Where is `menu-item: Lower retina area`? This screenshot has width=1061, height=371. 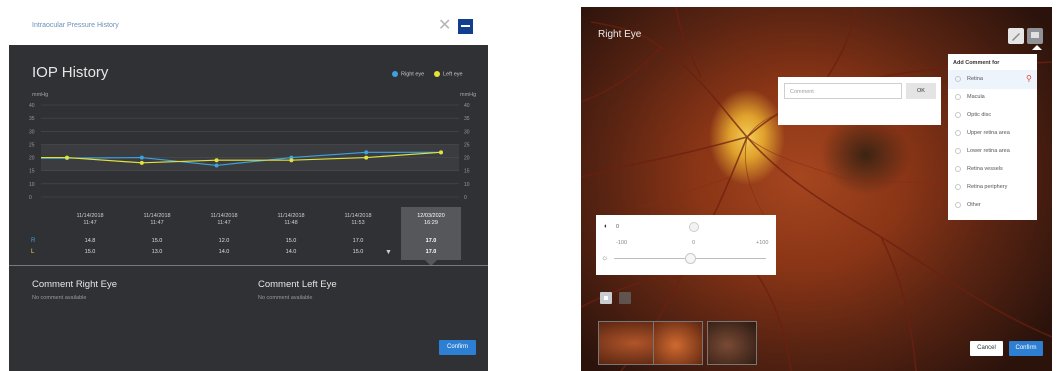
menu-item: Lower retina area is located at coordinates (992, 151).